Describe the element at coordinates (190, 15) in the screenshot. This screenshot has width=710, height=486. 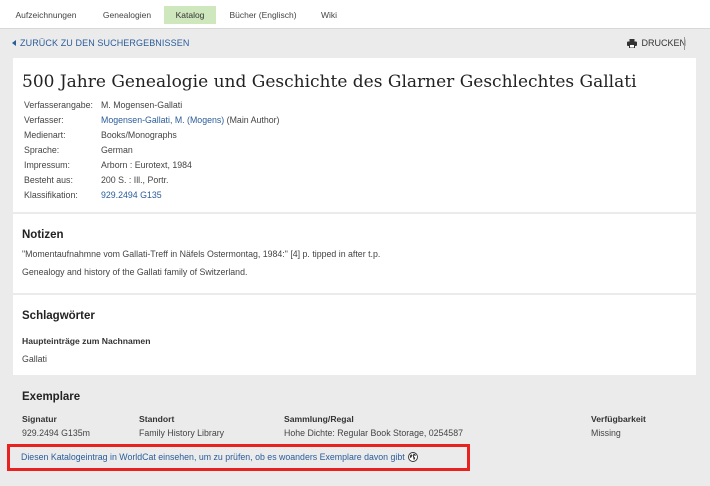
I see `tab-katalog: Katalog` at that location.